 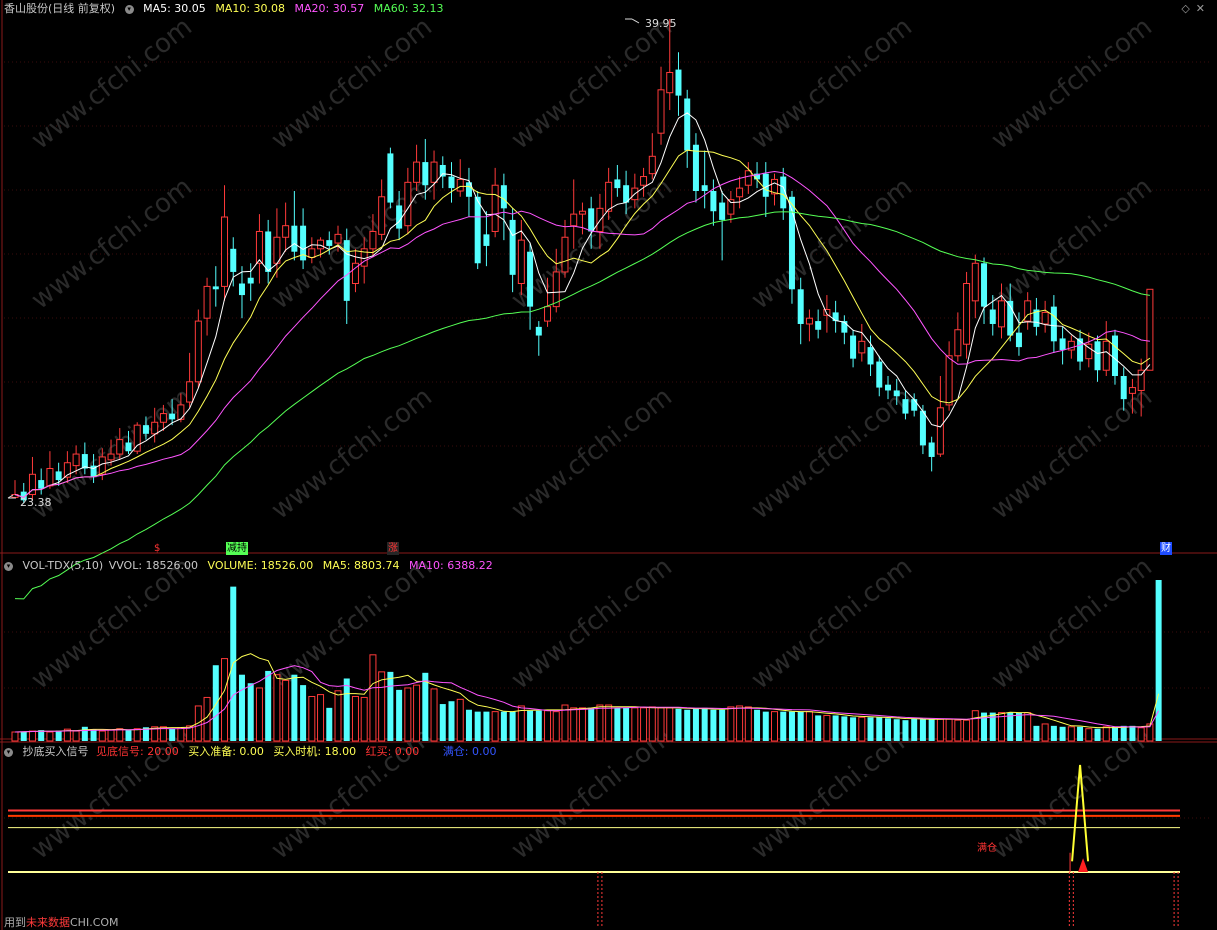 What do you see at coordinates (451, 565) in the screenshot?
I see `vol-ma10-value: MA10: 6388.22` at bounding box center [451, 565].